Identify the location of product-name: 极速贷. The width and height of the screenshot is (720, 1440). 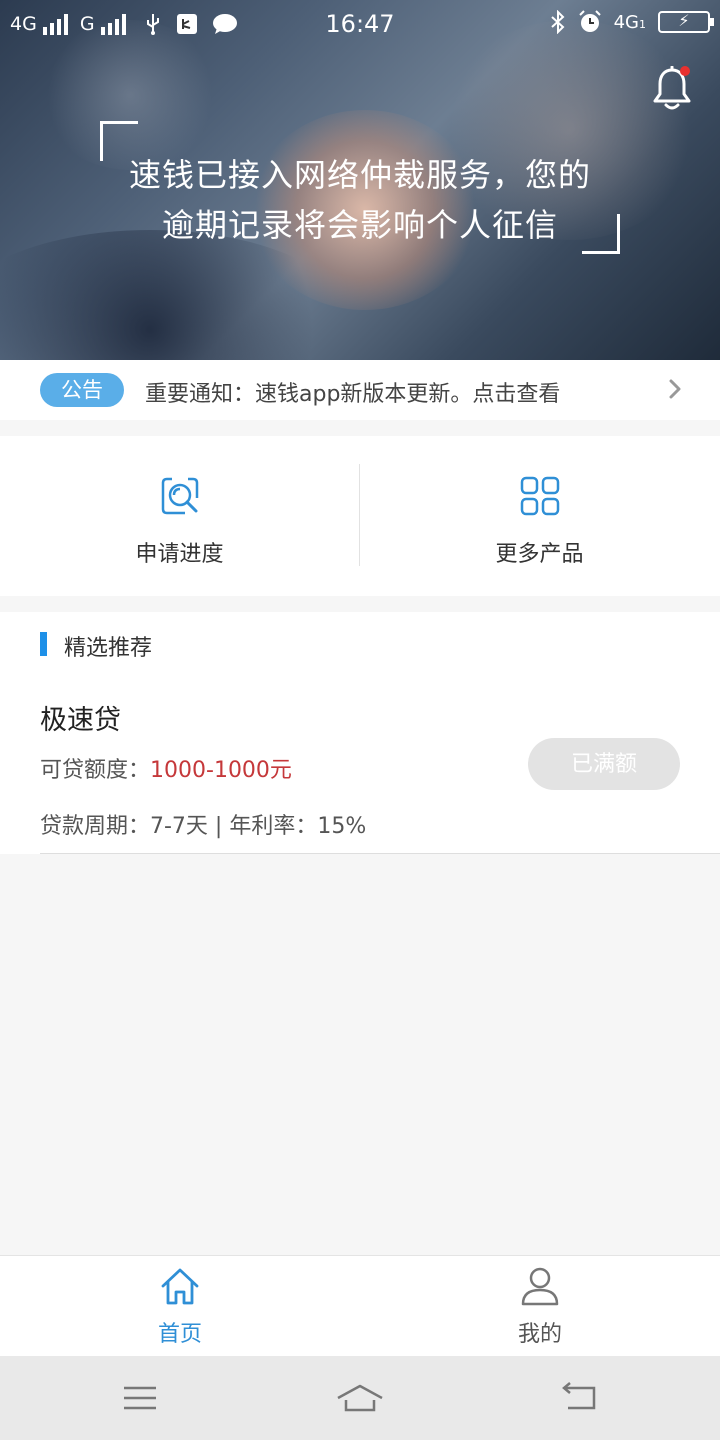
(80, 720).